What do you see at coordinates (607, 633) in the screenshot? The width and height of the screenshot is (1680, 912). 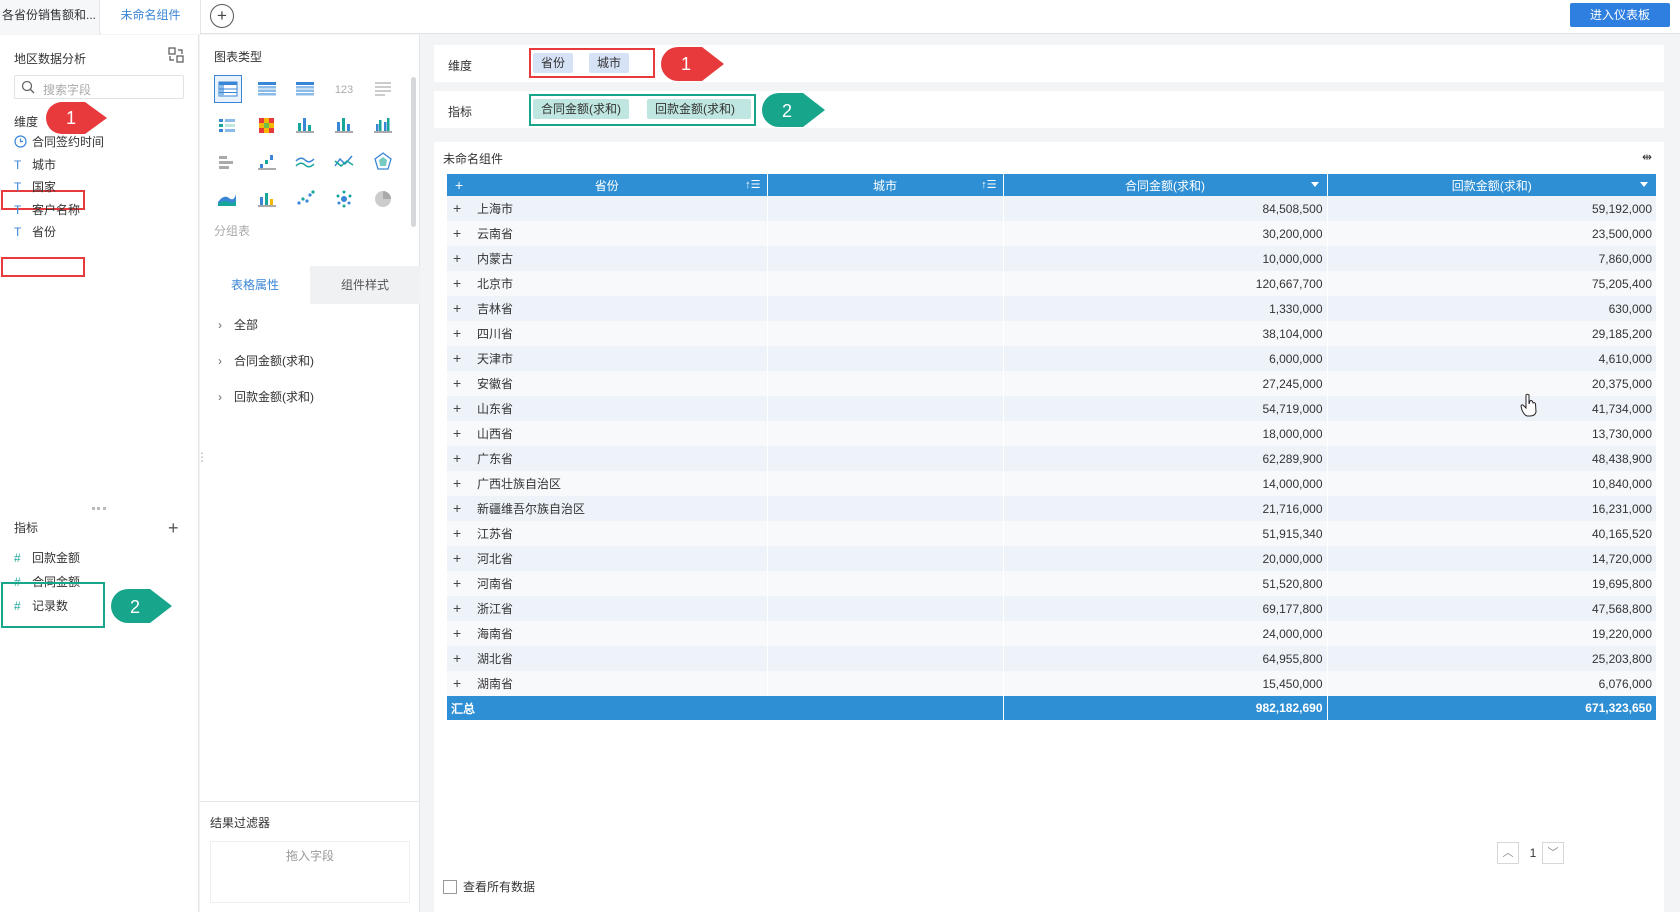 I see `province-cell: + 海南省` at bounding box center [607, 633].